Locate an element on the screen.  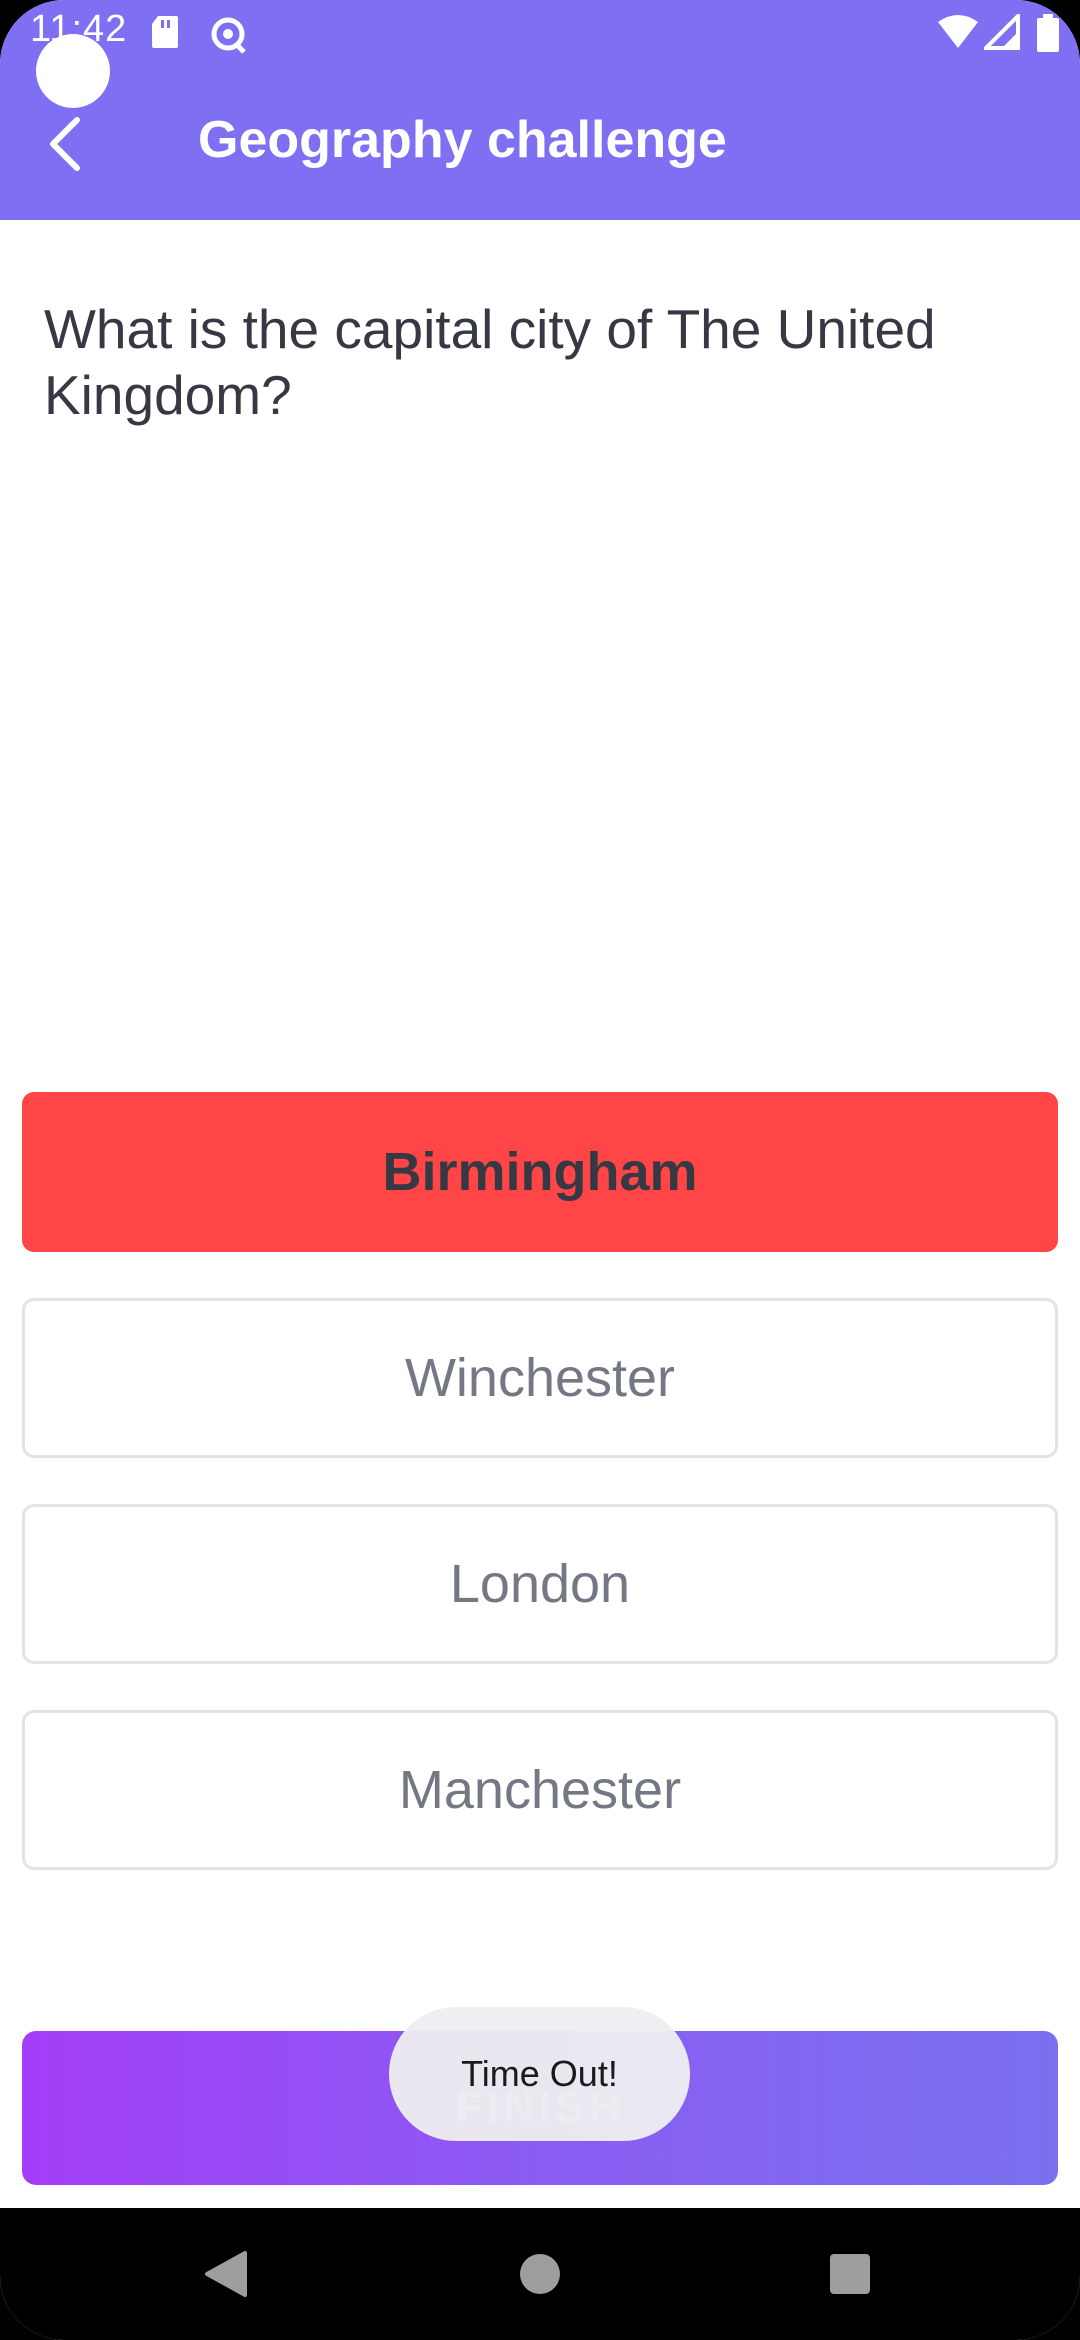
chevron-left-icon is located at coordinates (65, 144).